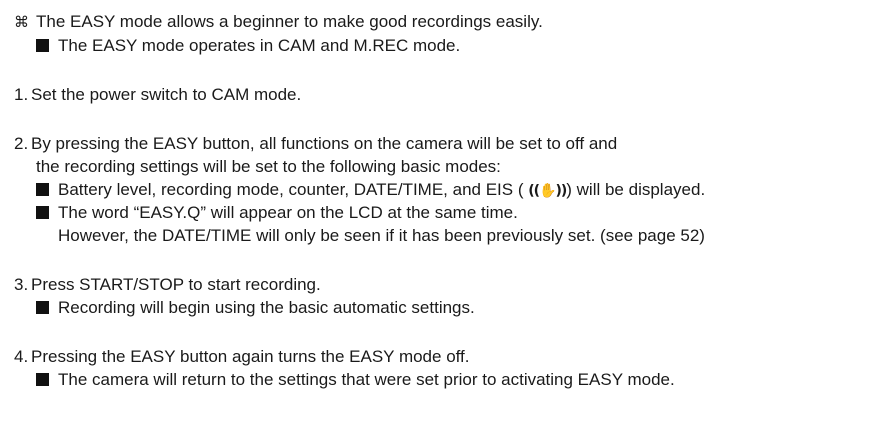  Describe the element at coordinates (21, 356) in the screenshot. I see `step-number: 4.` at that location.